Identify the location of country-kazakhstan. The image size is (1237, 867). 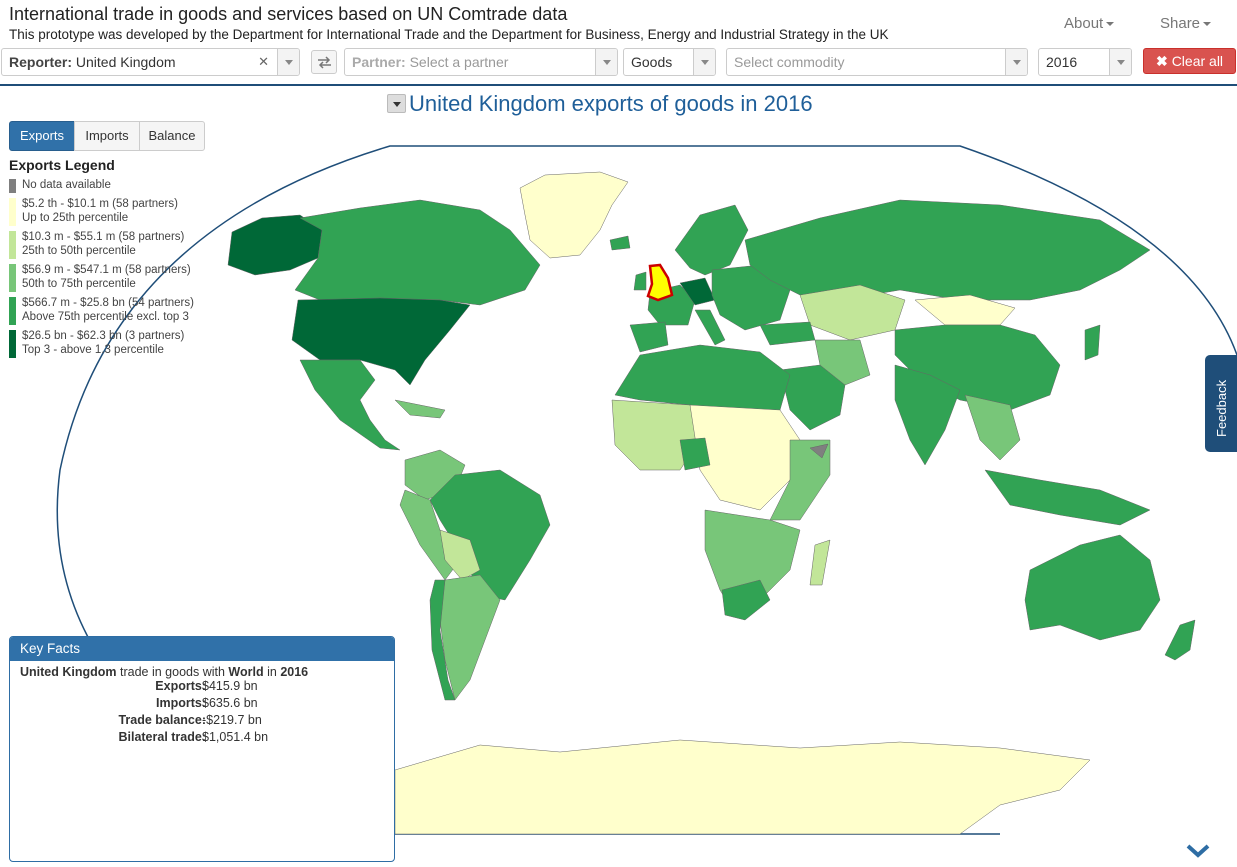
(852, 312).